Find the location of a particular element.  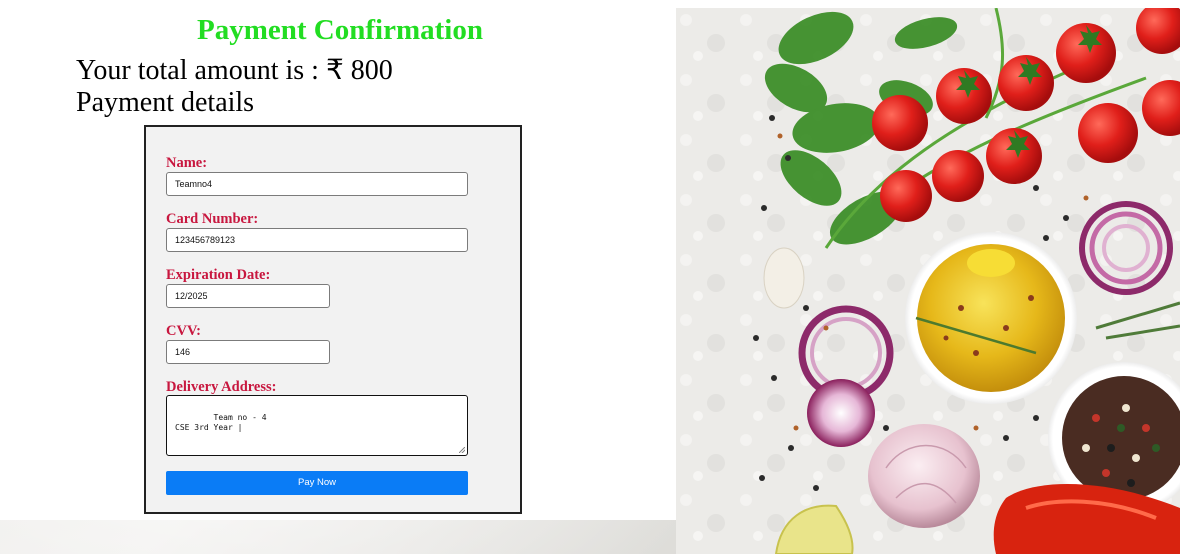

pay-now-button: Pay Now is located at coordinates (317, 483).